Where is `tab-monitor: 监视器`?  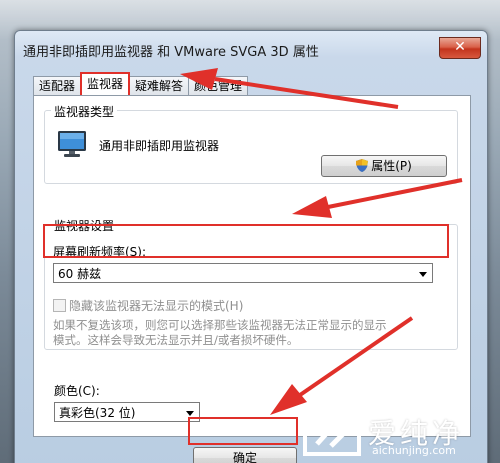 tab-monitor: 监视器 is located at coordinates (105, 83).